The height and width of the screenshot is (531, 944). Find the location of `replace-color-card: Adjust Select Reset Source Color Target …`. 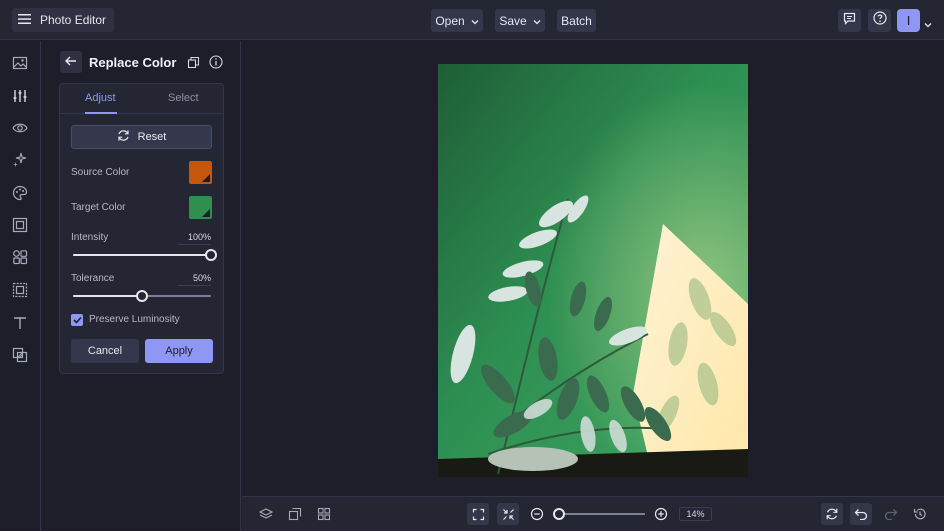

replace-color-card: Adjust Select Reset Source Color Target … is located at coordinates (141, 228).